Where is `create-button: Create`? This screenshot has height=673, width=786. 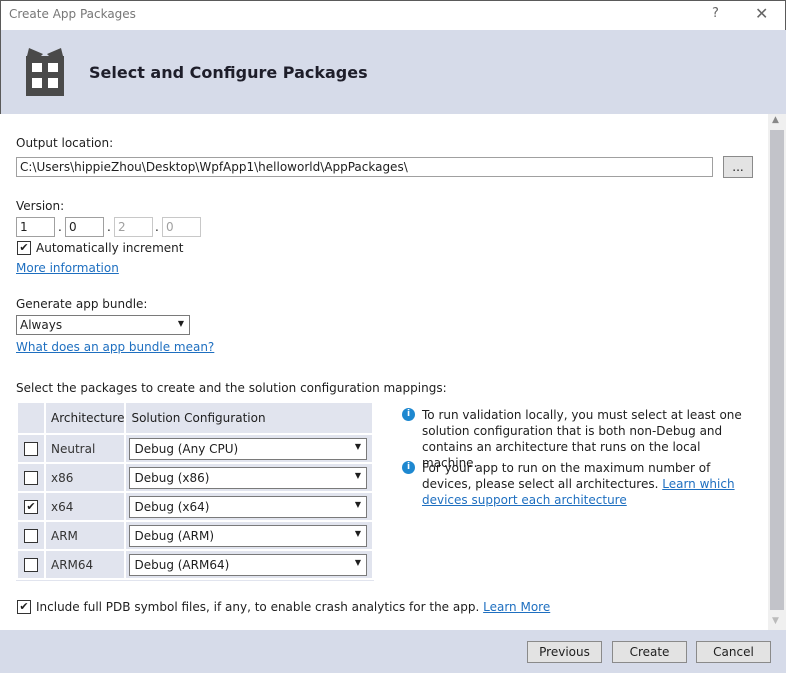
create-button: Create is located at coordinates (649, 652).